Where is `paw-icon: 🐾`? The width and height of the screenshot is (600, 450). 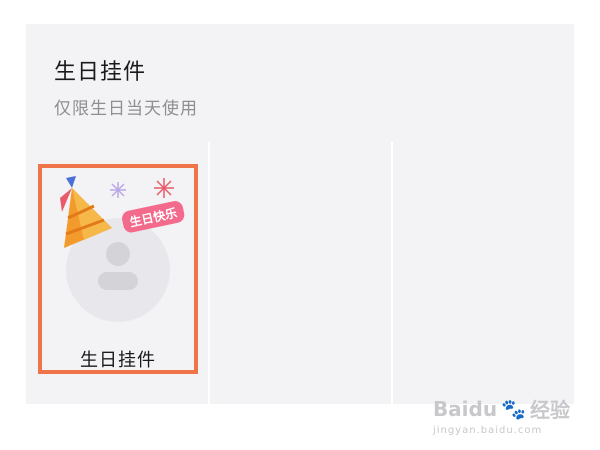
paw-icon: 🐾 is located at coordinates (513, 408).